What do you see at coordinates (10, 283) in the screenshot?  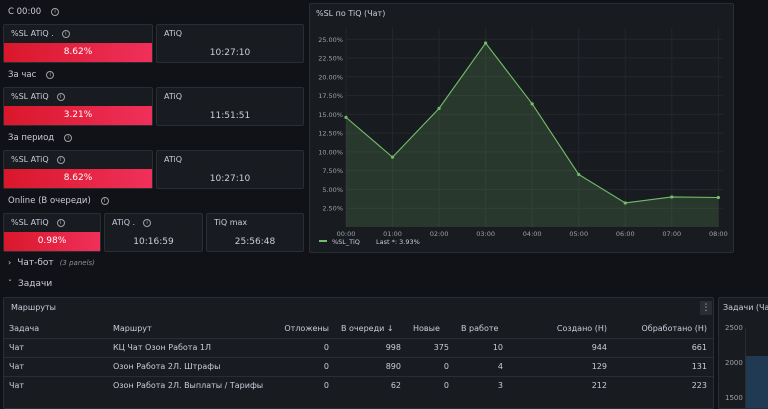 I see `chevron-down-icon: ˇ` at bounding box center [10, 283].